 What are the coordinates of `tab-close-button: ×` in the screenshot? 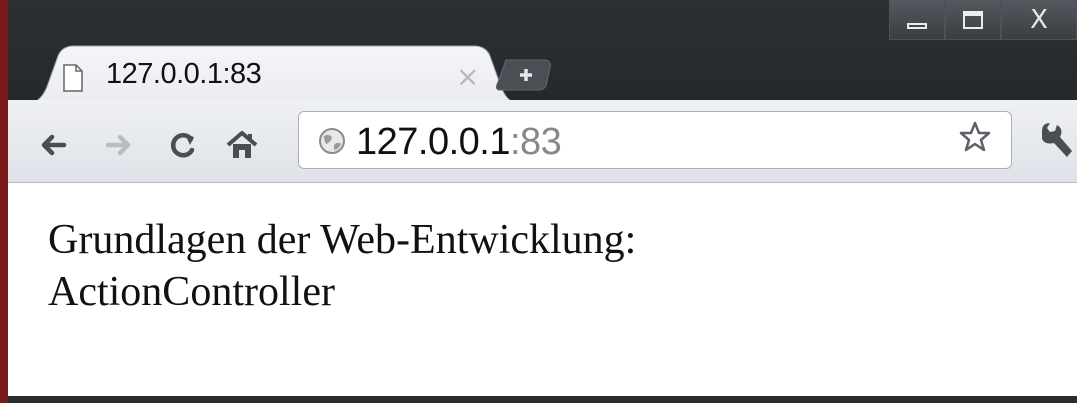 It's located at (467, 76).